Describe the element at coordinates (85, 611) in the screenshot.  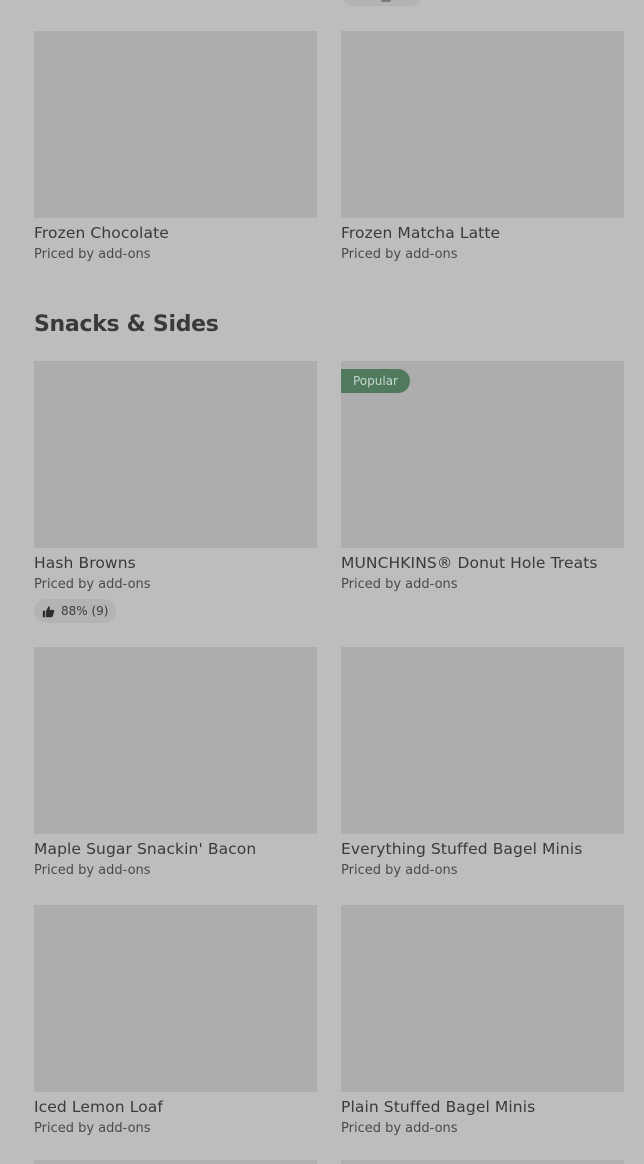
I see `rating-text: 88% (9)` at that location.